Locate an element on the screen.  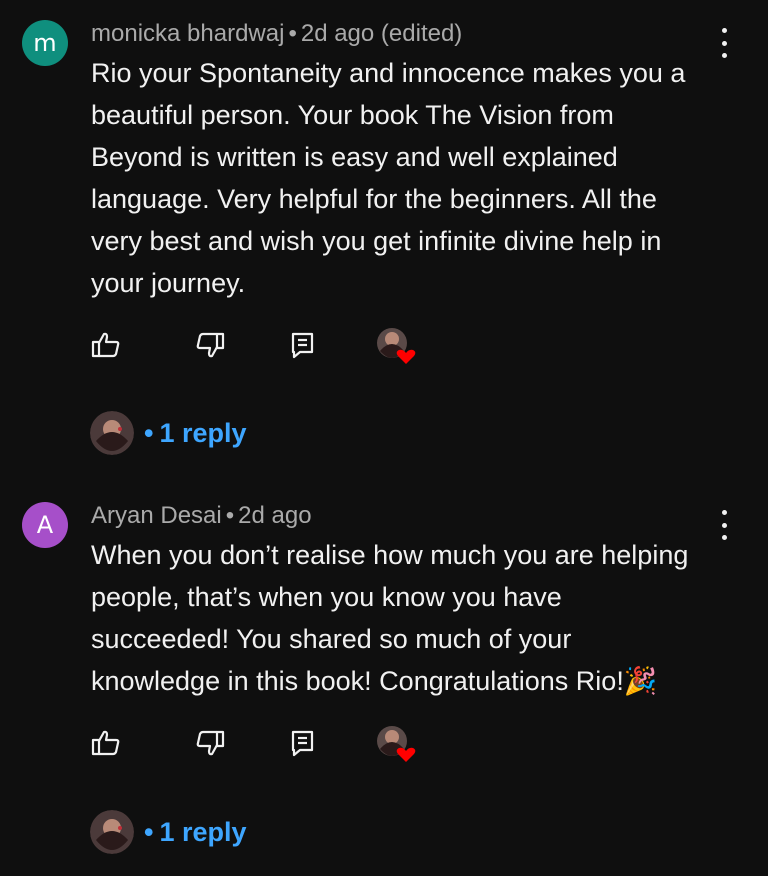
creator-heart-icon is located at coordinates (396, 744).